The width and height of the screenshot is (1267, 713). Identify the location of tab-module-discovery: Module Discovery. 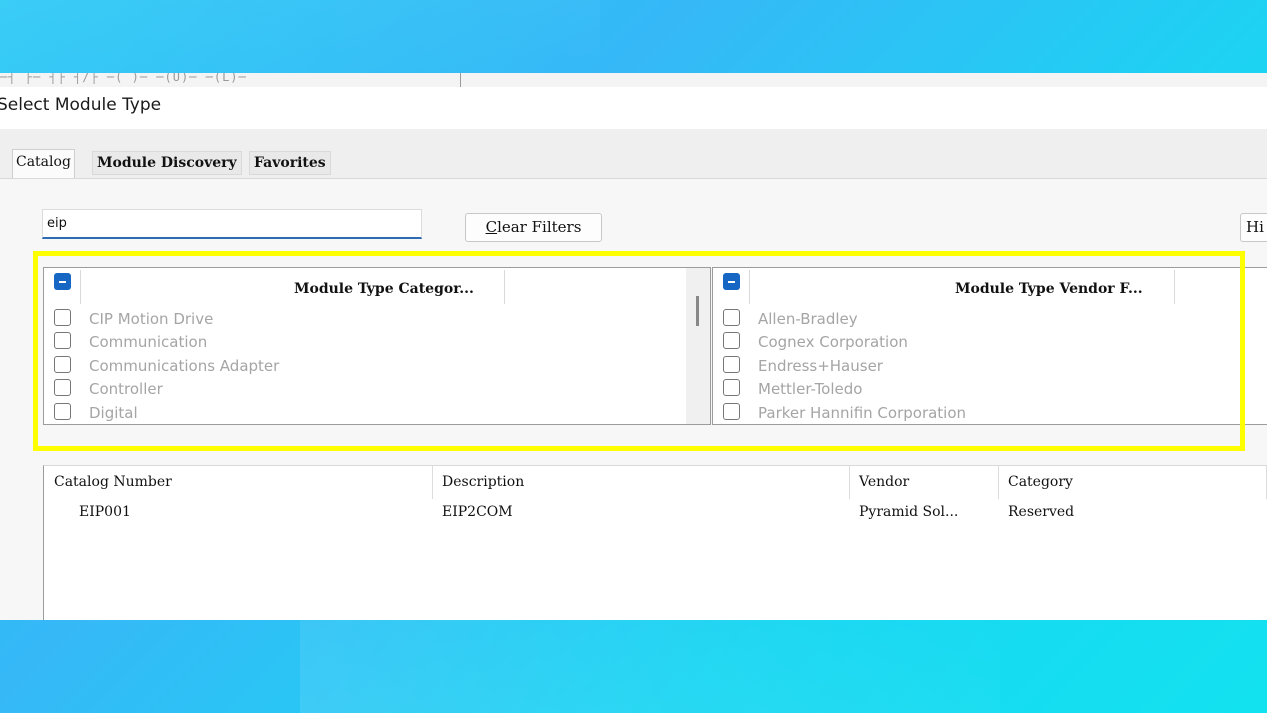
(167, 163).